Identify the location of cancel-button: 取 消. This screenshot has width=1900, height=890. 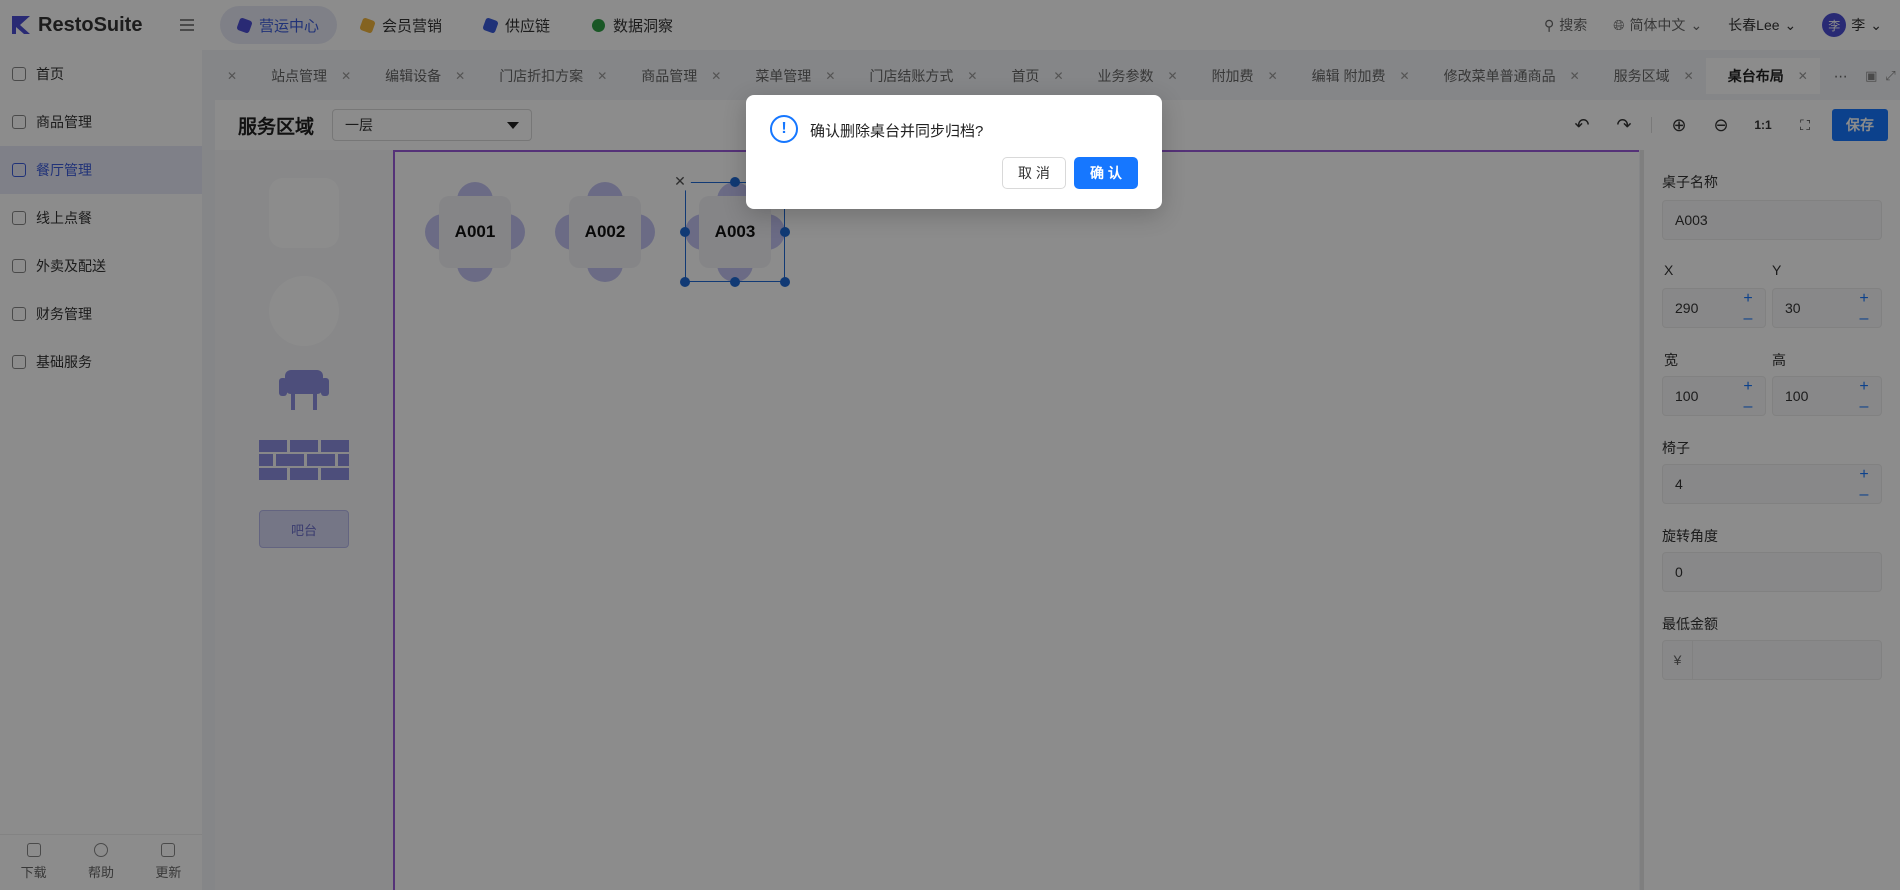
(1034, 173).